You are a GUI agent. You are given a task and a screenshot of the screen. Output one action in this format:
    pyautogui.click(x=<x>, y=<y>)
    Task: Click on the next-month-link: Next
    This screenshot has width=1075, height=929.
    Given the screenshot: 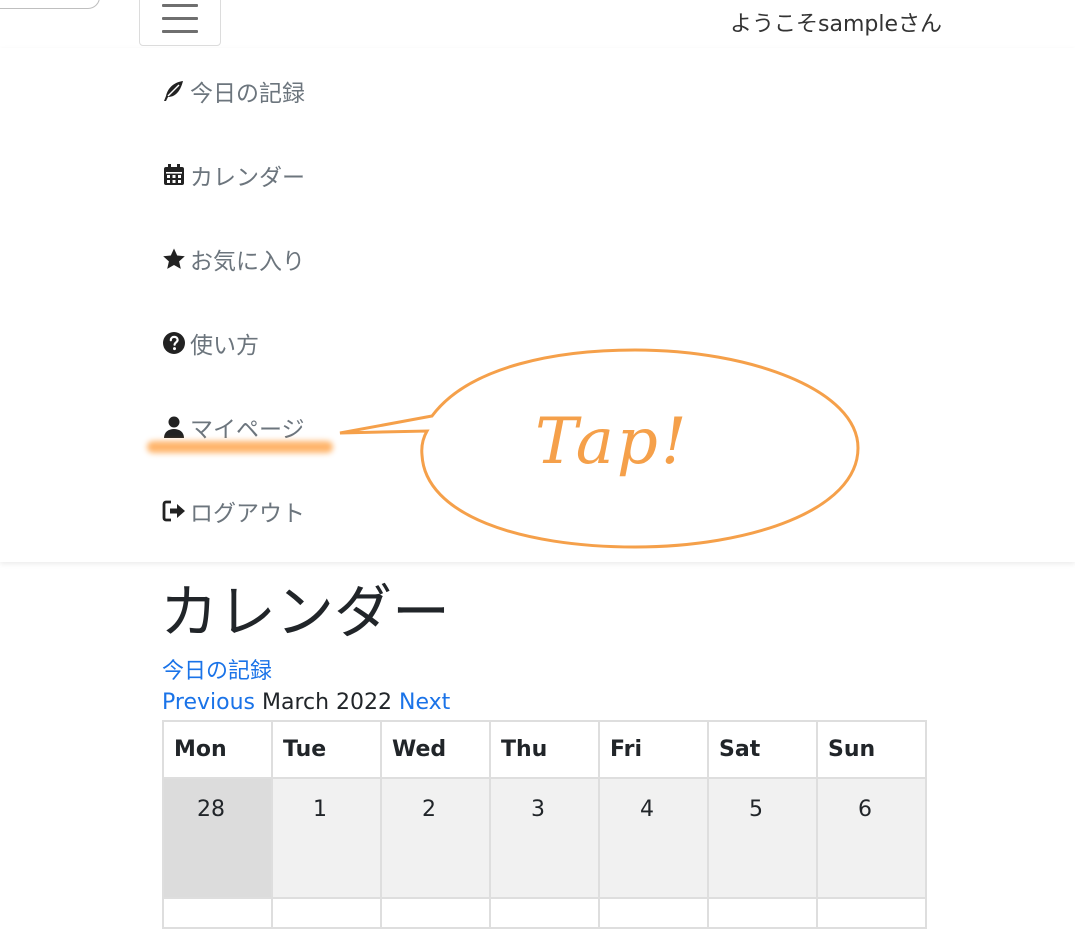 What is the action you would take?
    pyautogui.click(x=424, y=702)
    